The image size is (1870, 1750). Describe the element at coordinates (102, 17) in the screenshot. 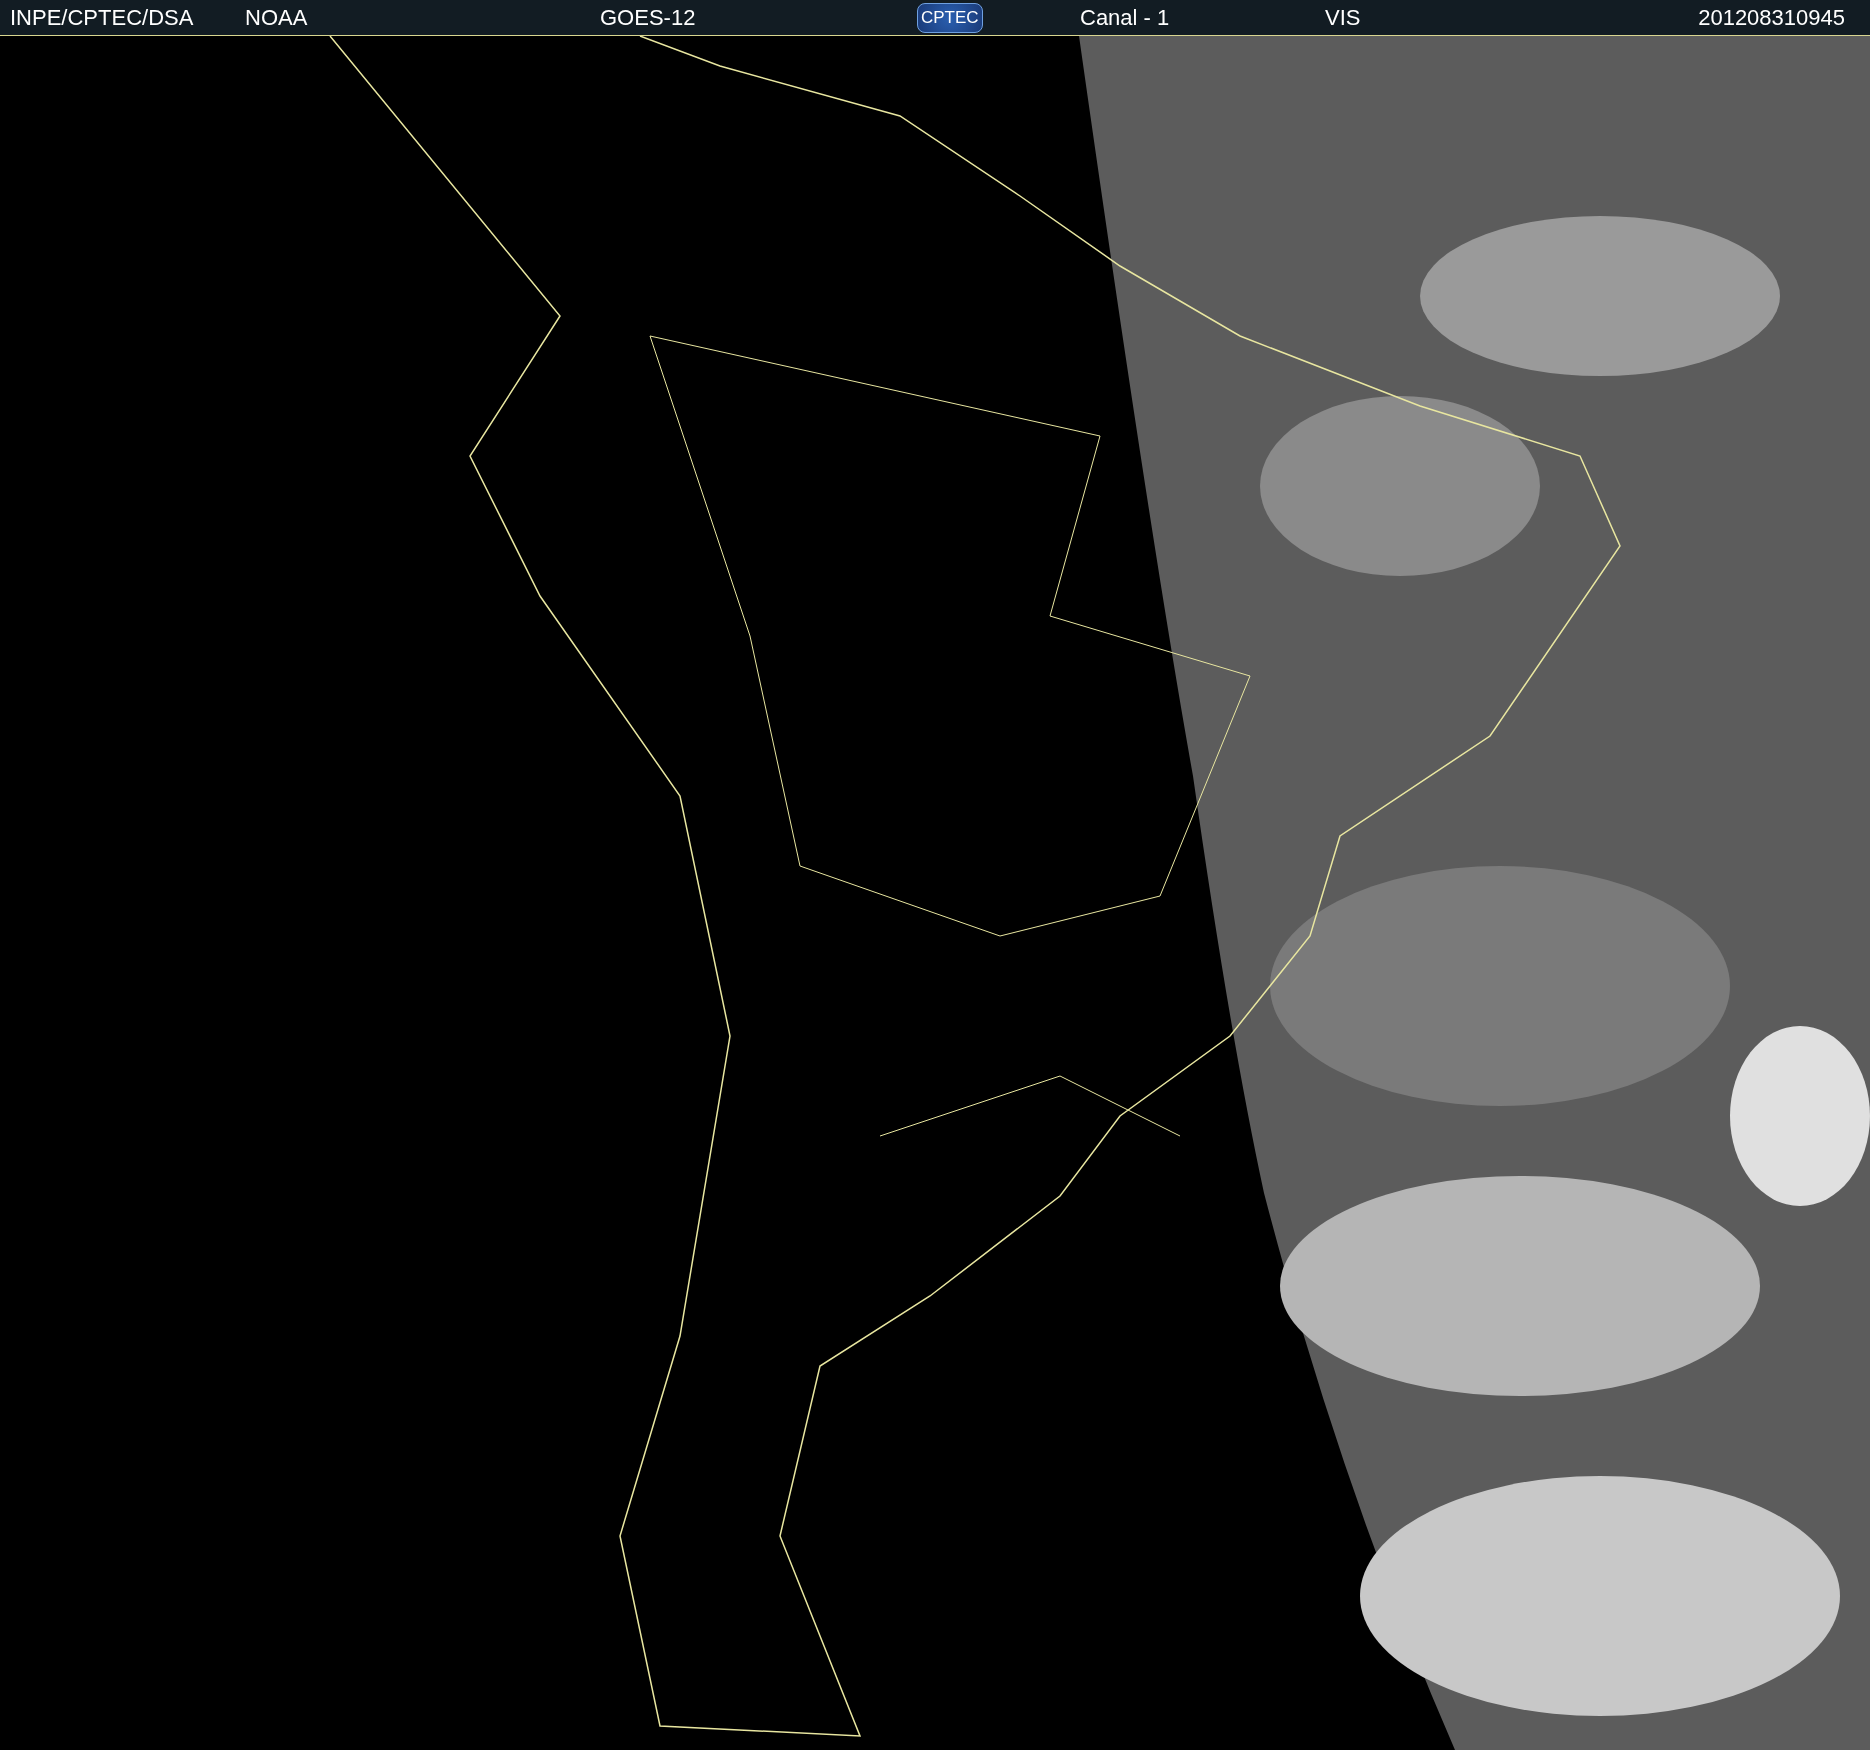

I see `source-label: INPE/CPTEC/DSA` at that location.